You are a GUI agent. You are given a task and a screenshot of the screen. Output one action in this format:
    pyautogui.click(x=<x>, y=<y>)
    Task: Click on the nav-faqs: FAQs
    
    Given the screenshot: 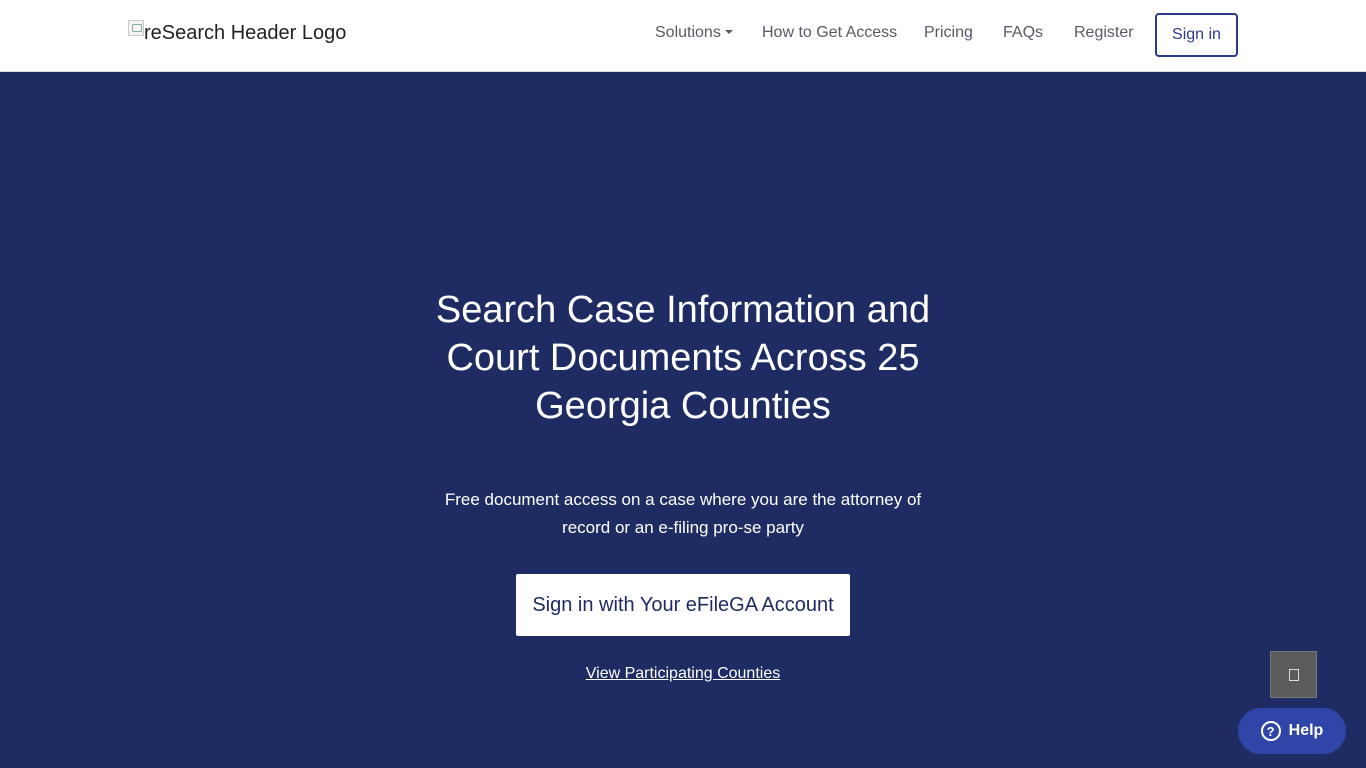 What is the action you would take?
    pyautogui.click(x=1023, y=33)
    